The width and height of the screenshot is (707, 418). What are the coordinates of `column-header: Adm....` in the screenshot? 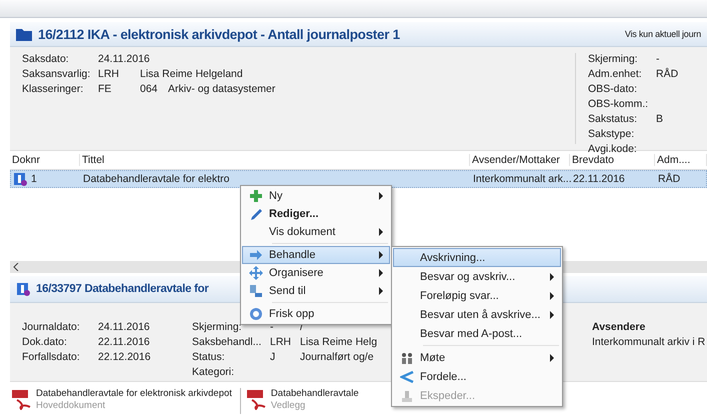 It's located at (681, 160).